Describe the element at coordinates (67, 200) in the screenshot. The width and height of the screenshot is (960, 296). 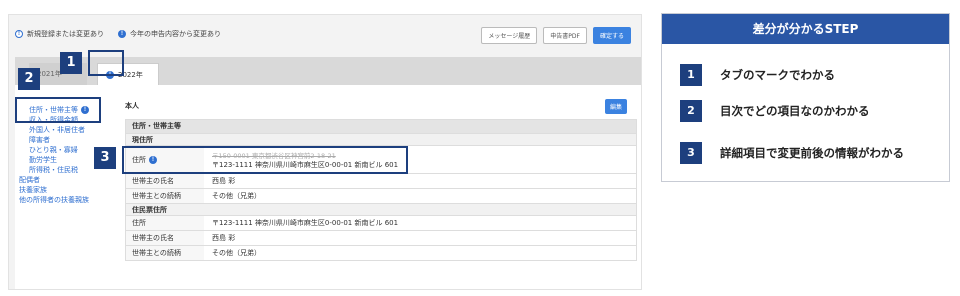
I see `sidebar-item-other-dependents: 他の所得者の扶養親族` at that location.